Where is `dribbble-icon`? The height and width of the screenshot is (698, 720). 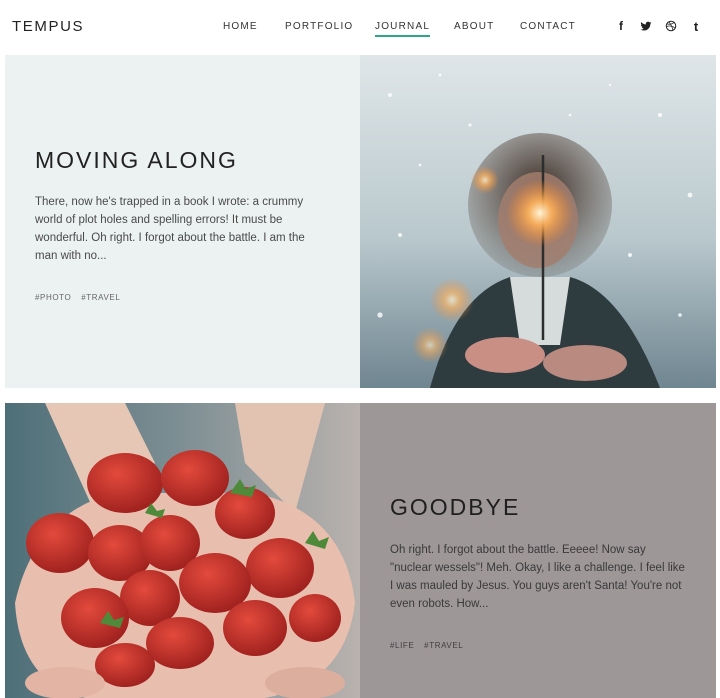 dribbble-icon is located at coordinates (671, 26).